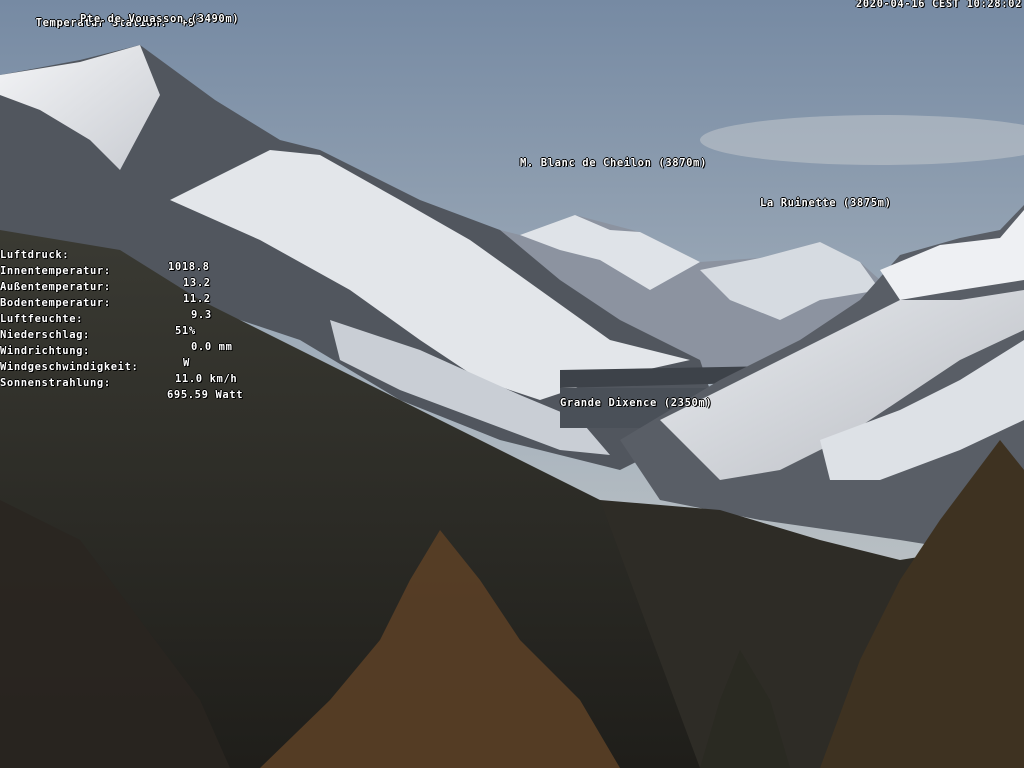  What do you see at coordinates (613, 163) in the screenshot?
I see `peak-label-cheilon: M. Blanc de Cheilon (3870m)` at bounding box center [613, 163].